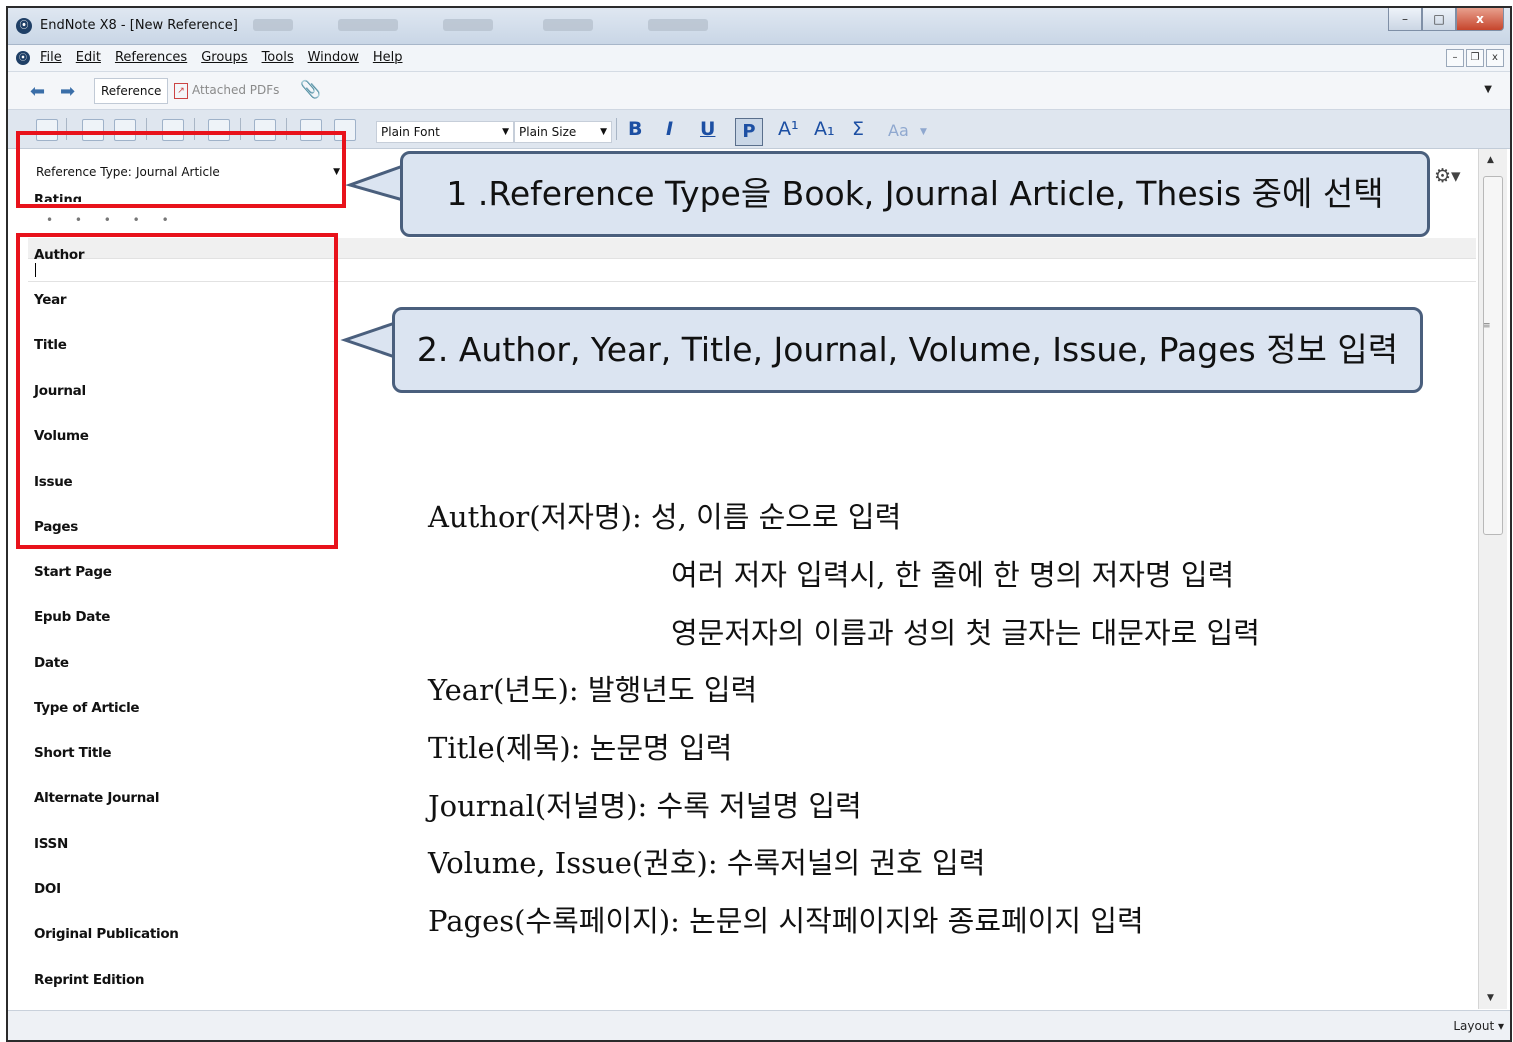 Image resolution: width=1513 pixels, height=1042 pixels. Describe the element at coordinates (593, 690) in the screenshot. I see `note-year: Year(년도): 발행년도 입력` at that location.